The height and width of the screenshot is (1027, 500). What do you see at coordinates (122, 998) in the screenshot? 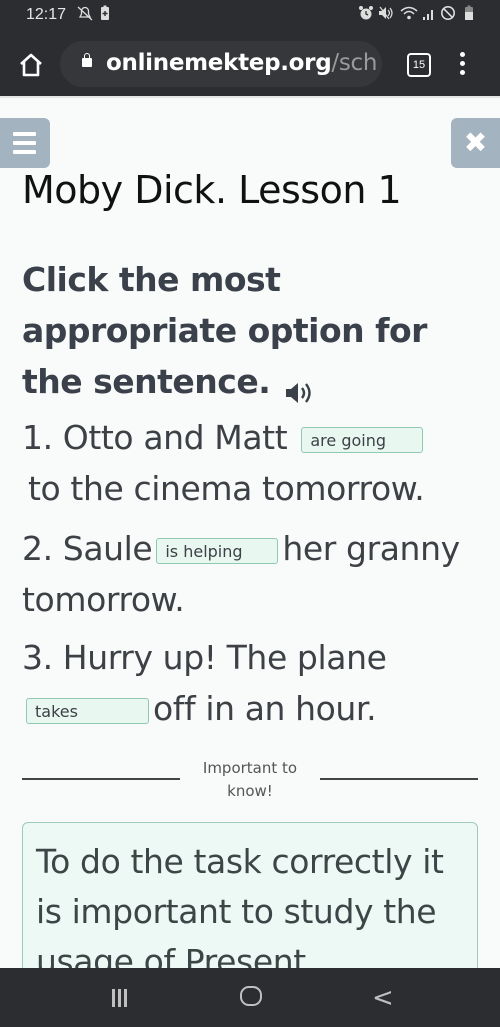
I see `recent-apps-button` at bounding box center [122, 998].